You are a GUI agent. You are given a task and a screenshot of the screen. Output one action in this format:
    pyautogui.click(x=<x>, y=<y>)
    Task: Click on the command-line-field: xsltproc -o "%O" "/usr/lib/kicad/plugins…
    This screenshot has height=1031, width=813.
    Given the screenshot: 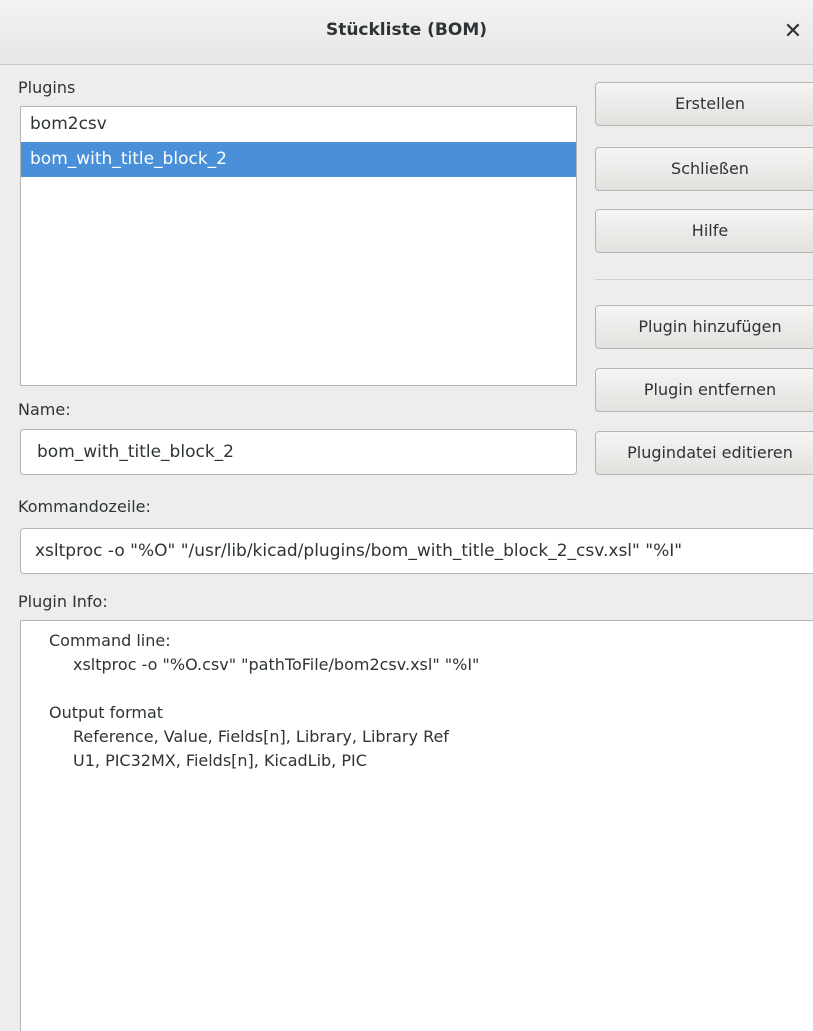 What is the action you would take?
    pyautogui.click(x=416, y=551)
    